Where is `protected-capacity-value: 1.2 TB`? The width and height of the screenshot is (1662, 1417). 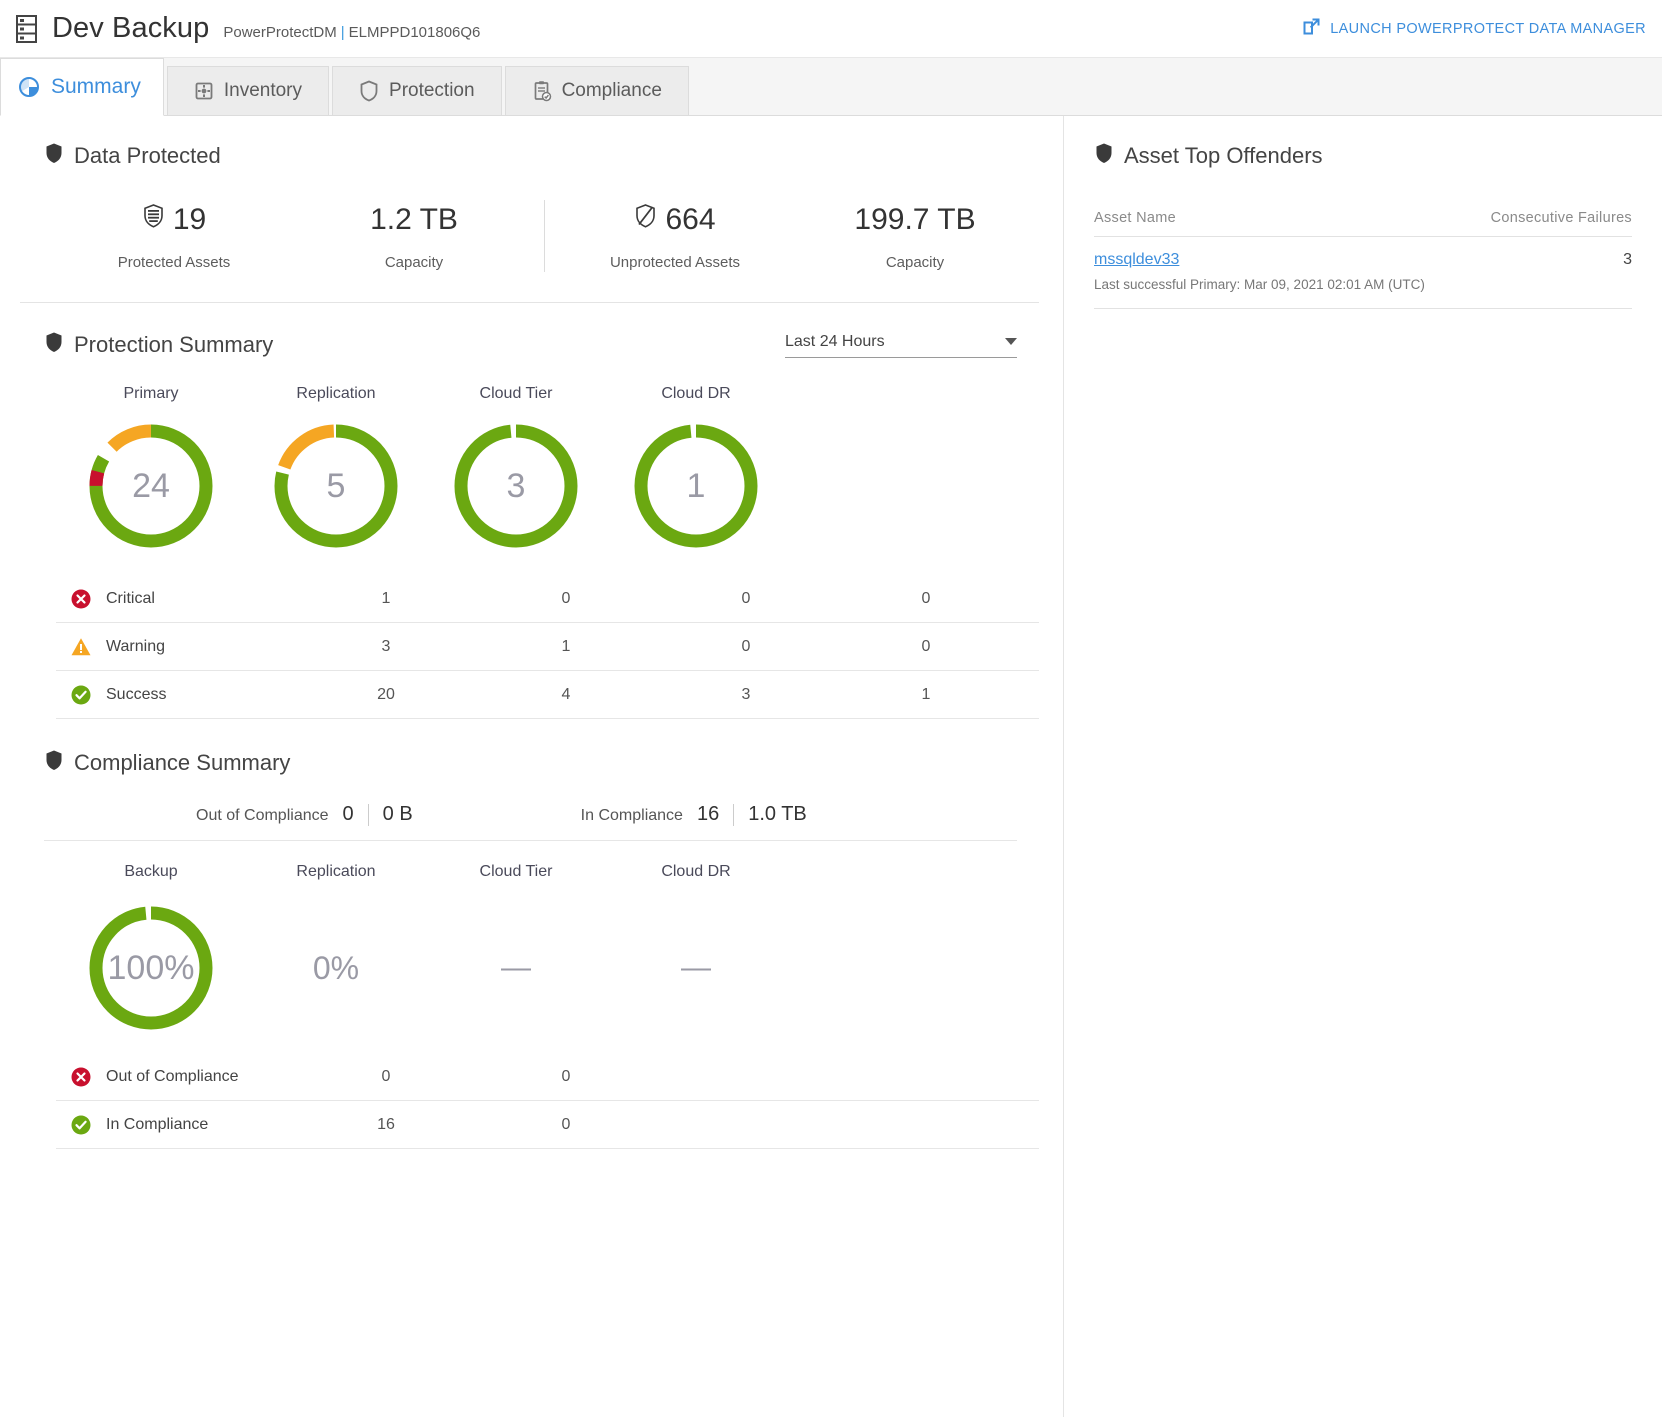 protected-capacity-value: 1.2 TB is located at coordinates (414, 219).